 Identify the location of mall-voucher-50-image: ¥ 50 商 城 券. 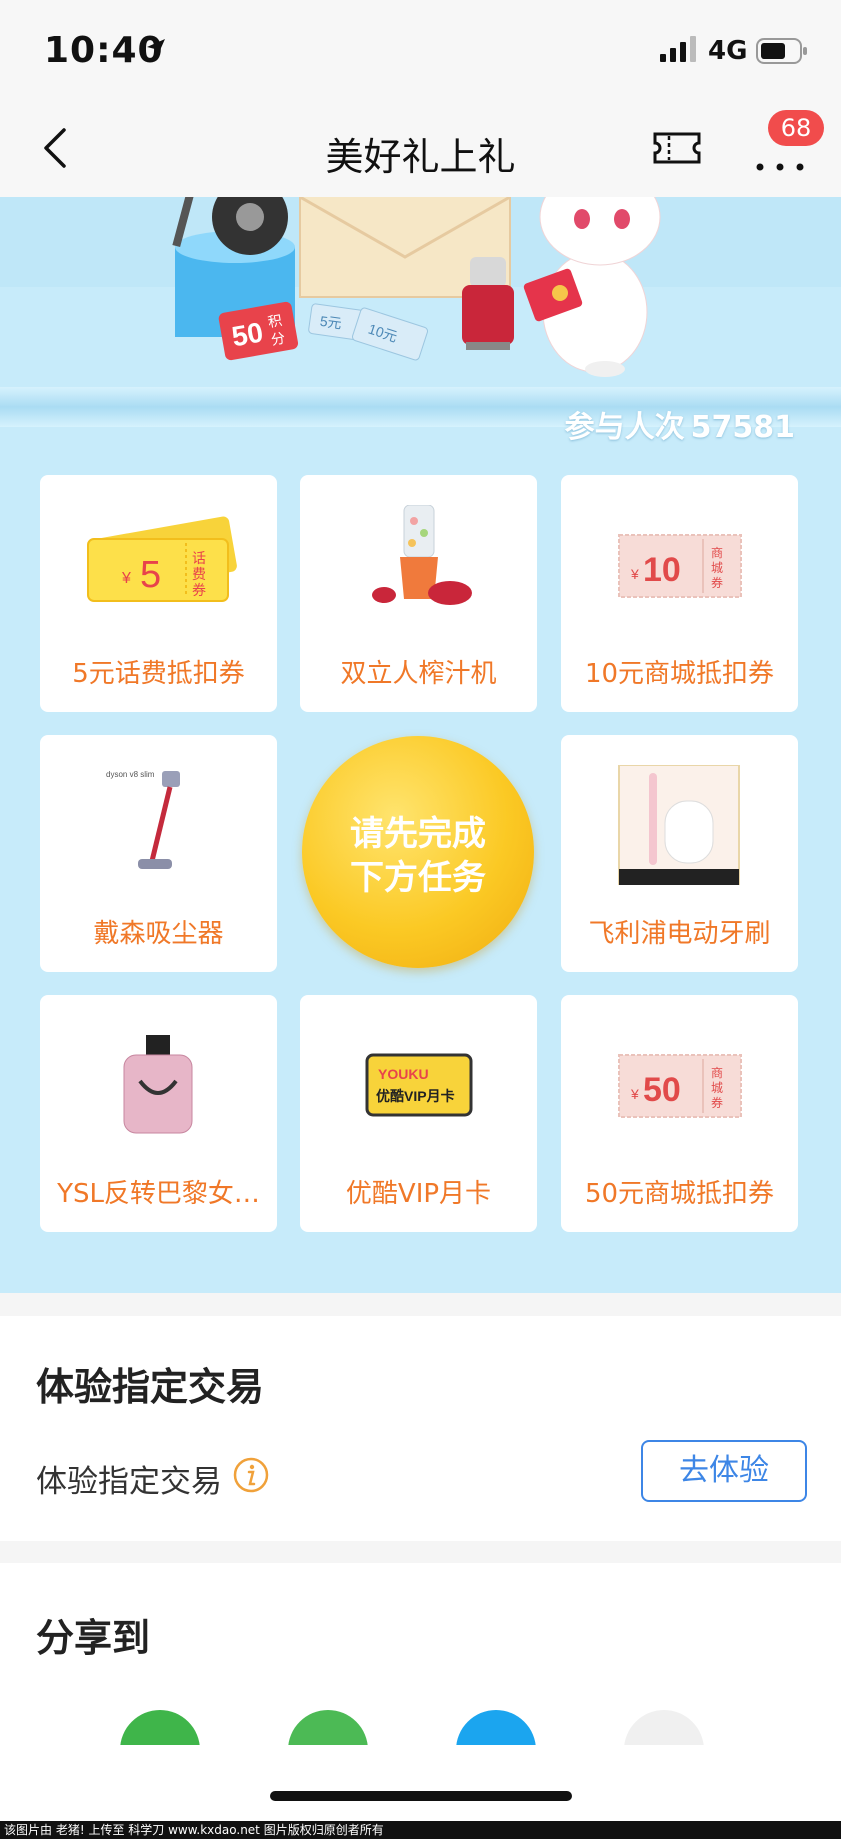
(680, 1086).